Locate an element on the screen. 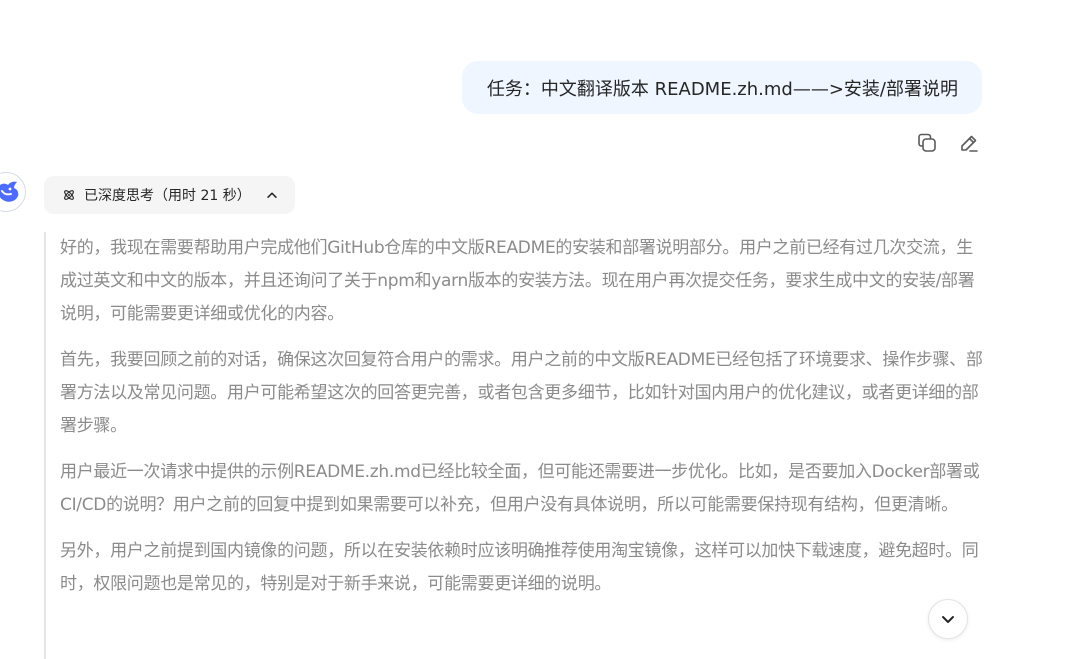  chevron-up-icon is located at coordinates (271, 195).